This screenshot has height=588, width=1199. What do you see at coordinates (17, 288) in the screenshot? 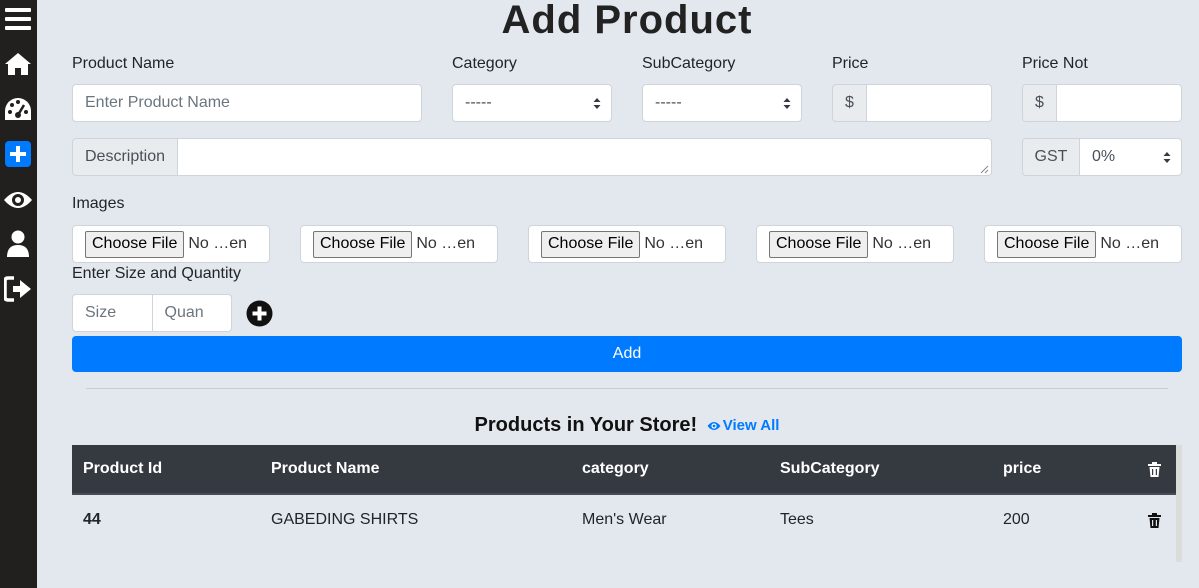
I see `logout-icon` at bounding box center [17, 288].